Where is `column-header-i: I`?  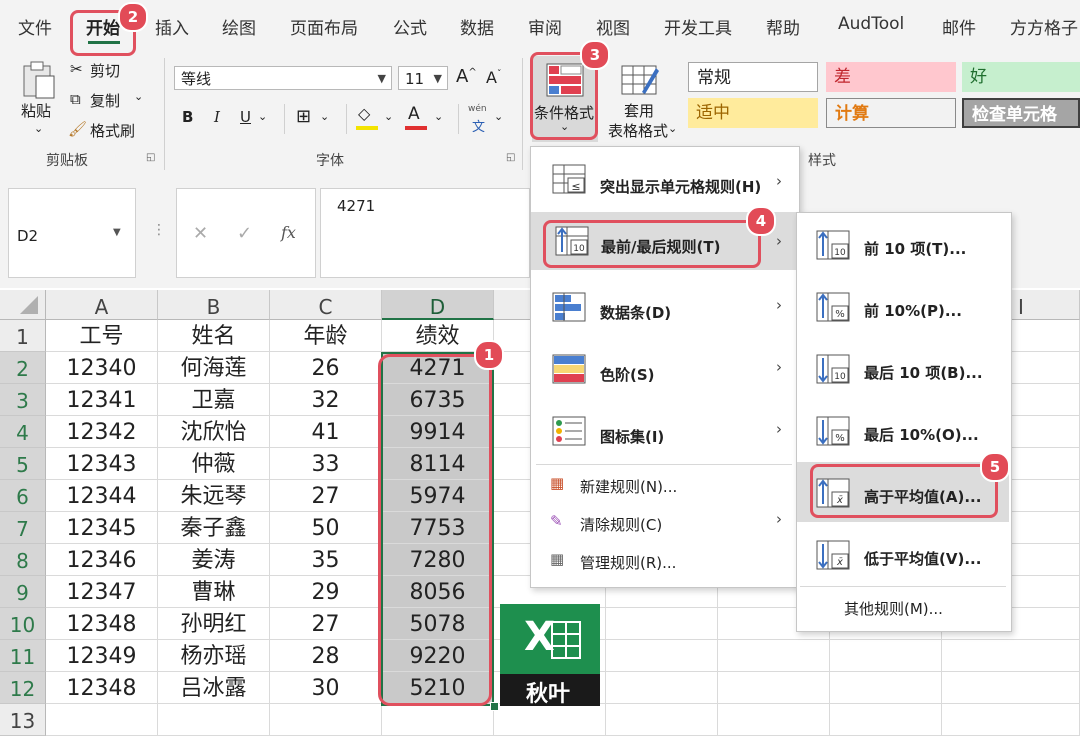
column-header-i: I is located at coordinates (1021, 307).